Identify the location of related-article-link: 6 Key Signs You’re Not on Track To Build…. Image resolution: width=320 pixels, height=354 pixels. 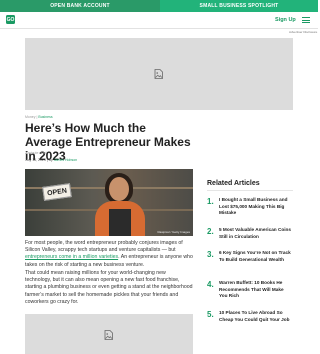
(256, 256).